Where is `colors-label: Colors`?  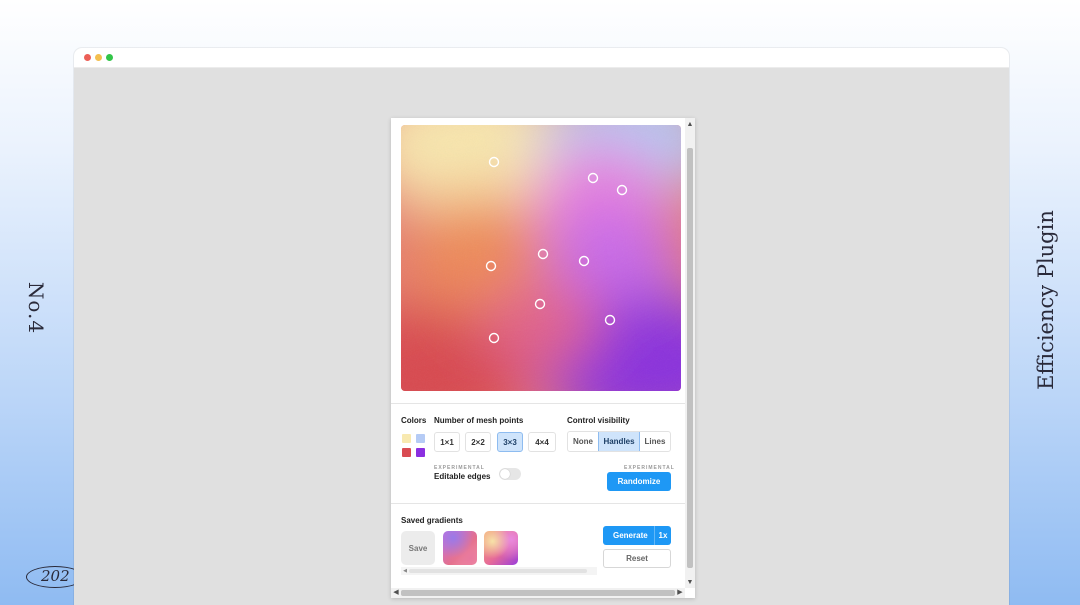
colors-label: Colors is located at coordinates (414, 420).